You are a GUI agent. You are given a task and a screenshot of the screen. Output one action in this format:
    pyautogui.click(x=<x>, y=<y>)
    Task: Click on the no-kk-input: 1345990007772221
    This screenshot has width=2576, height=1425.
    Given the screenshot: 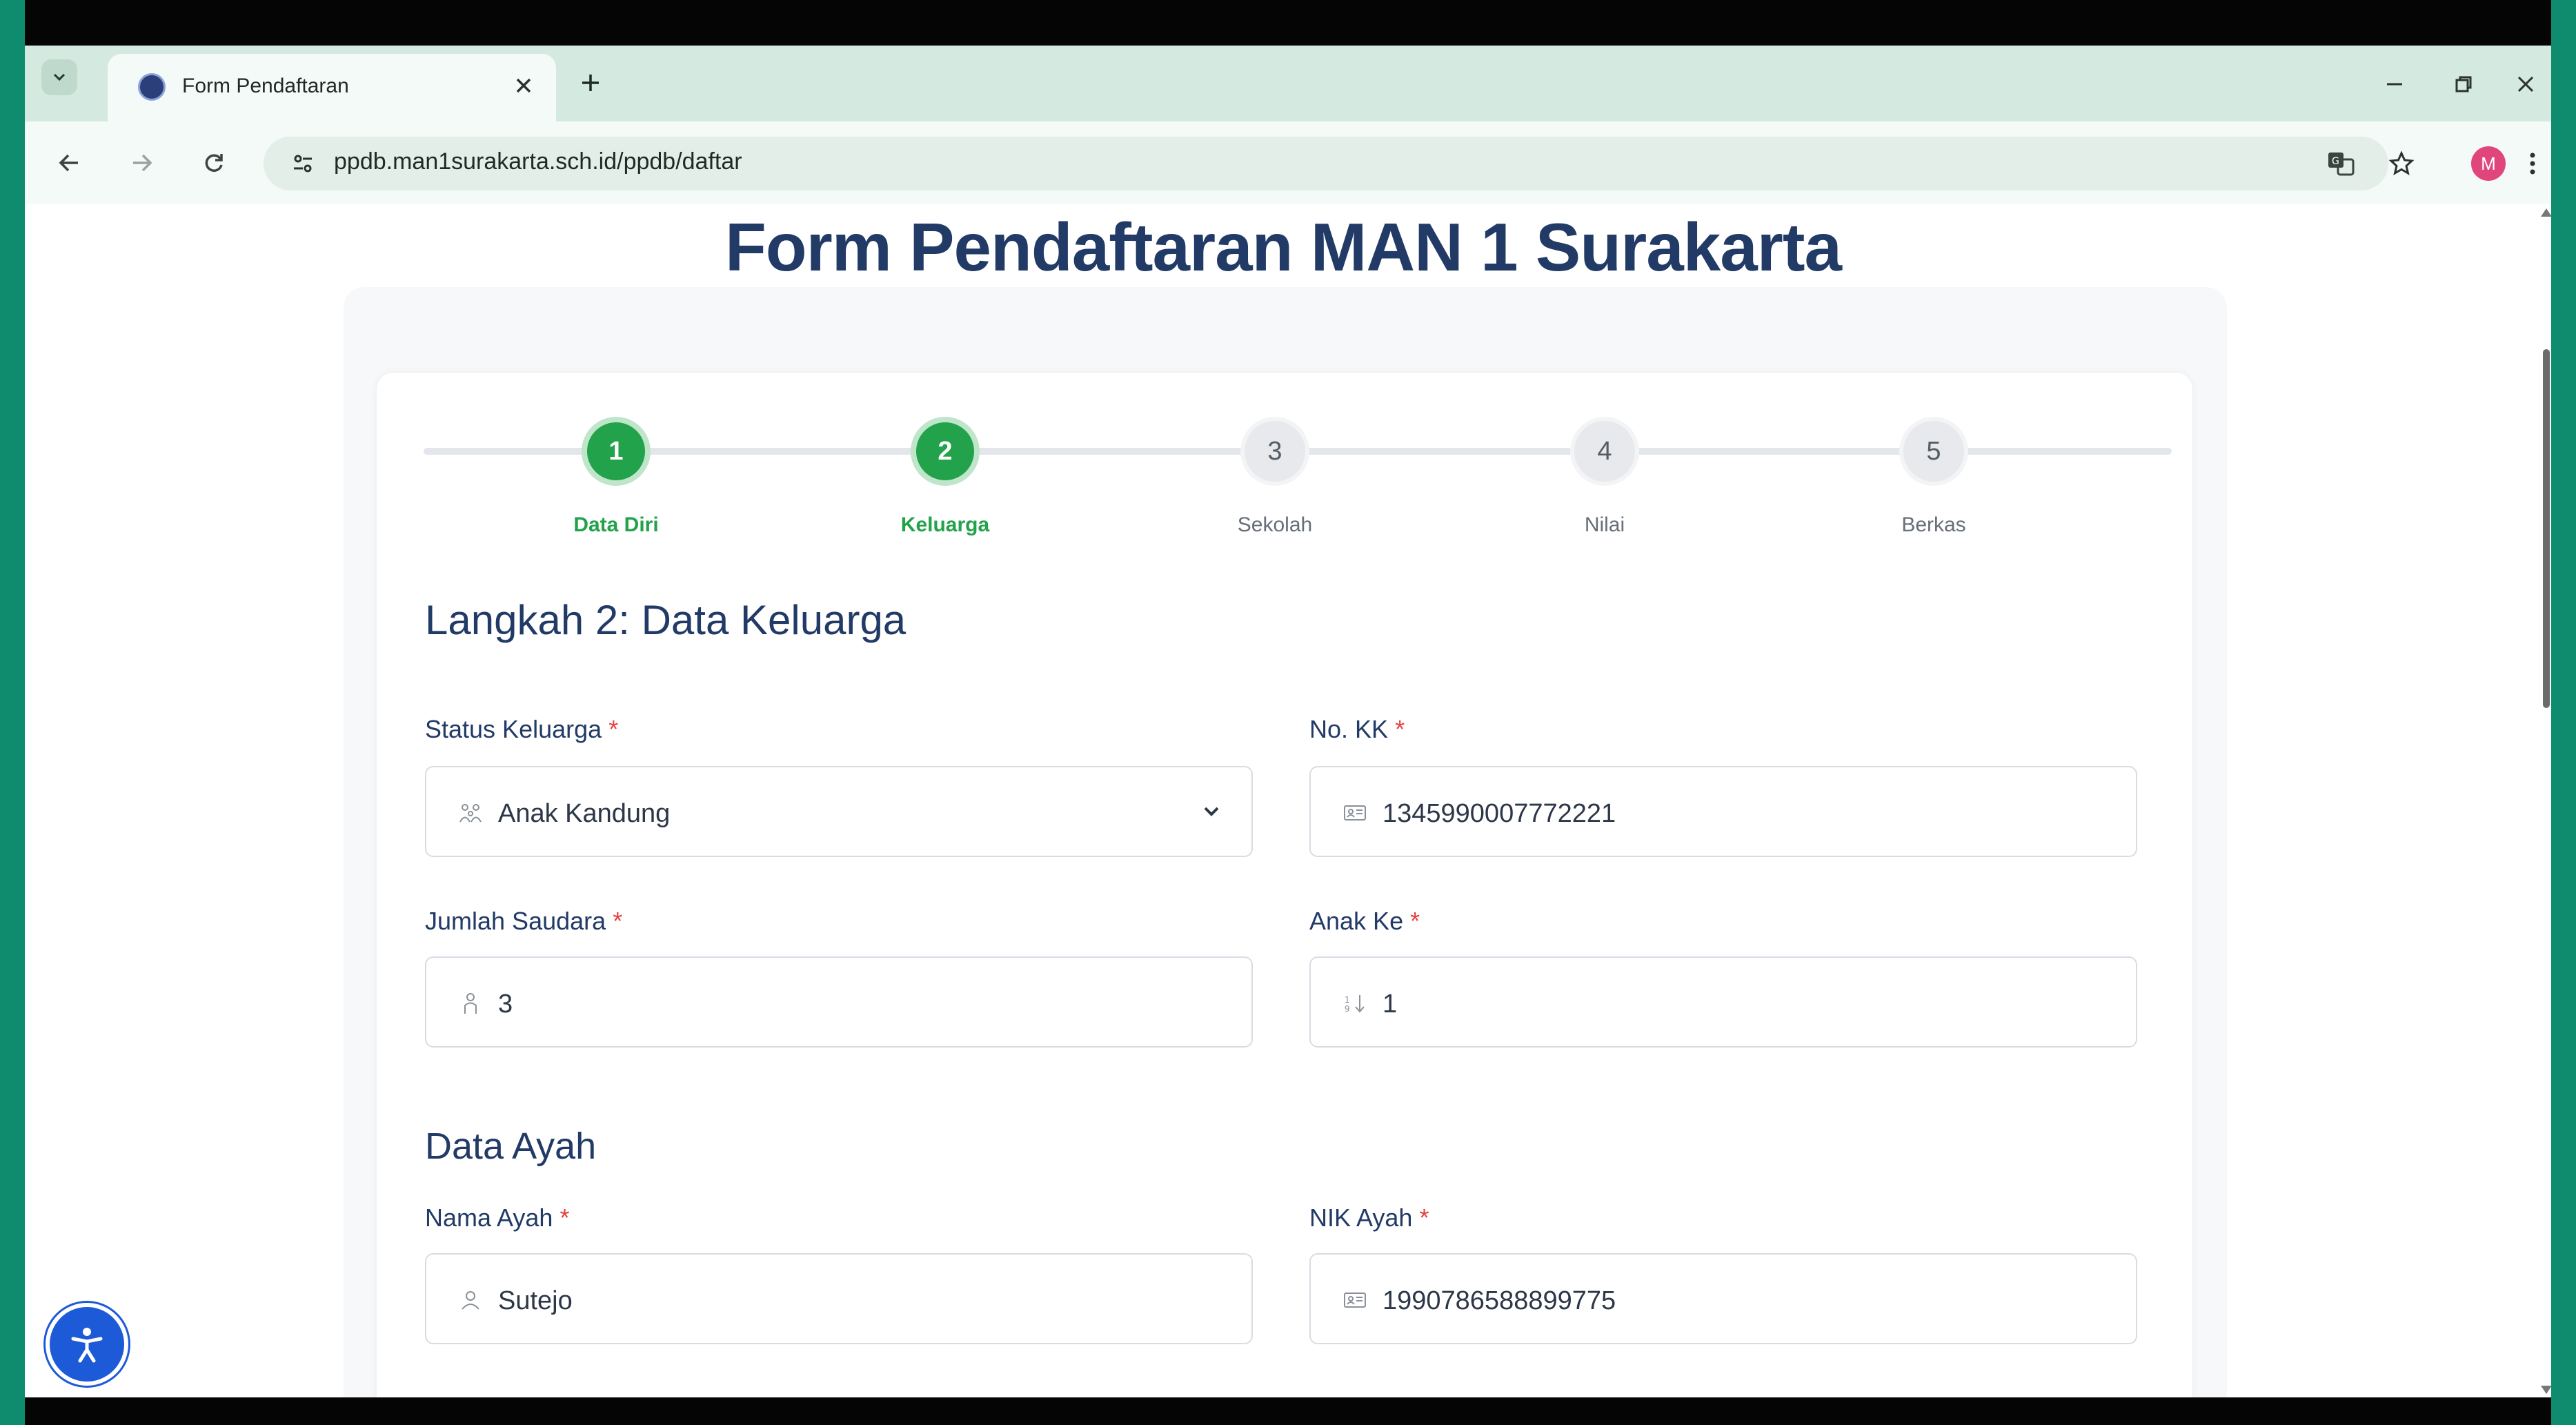 What is the action you would take?
    pyautogui.click(x=1723, y=811)
    